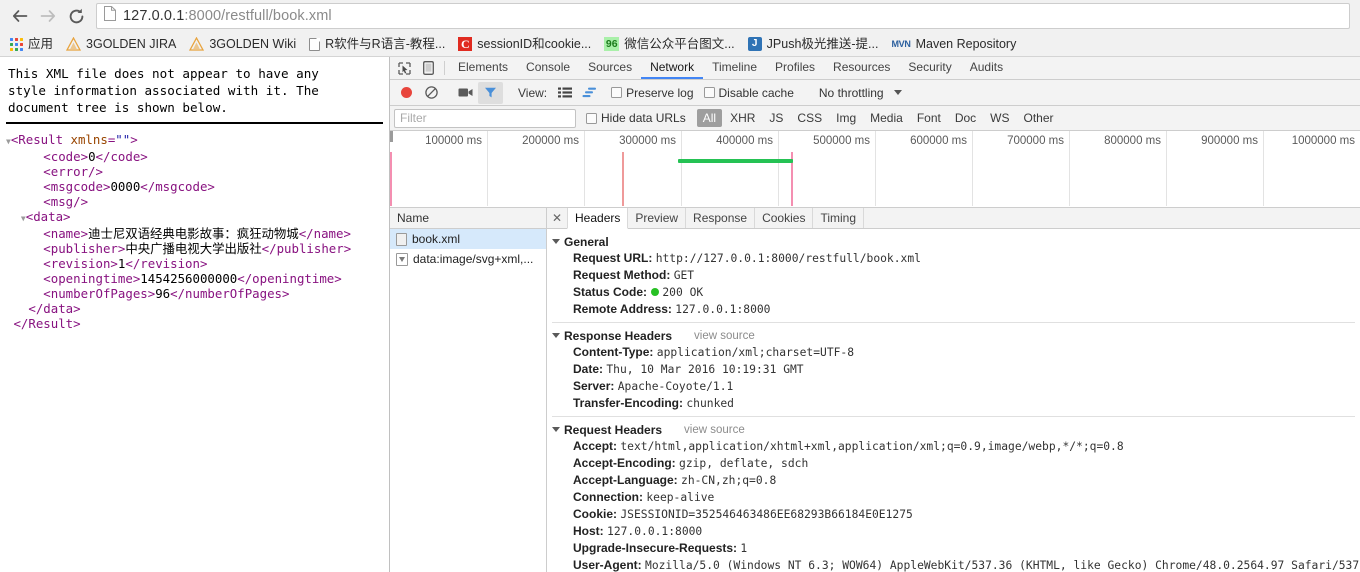  What do you see at coordinates (953, 322) in the screenshot?
I see `section-divider` at bounding box center [953, 322].